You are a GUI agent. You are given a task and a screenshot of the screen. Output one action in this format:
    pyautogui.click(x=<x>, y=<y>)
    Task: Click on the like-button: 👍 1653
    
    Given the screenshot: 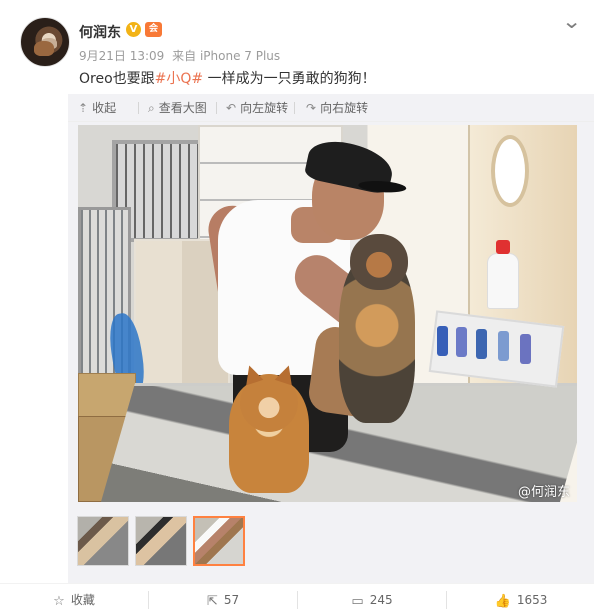 What is the action you would take?
    pyautogui.click(x=520, y=599)
    